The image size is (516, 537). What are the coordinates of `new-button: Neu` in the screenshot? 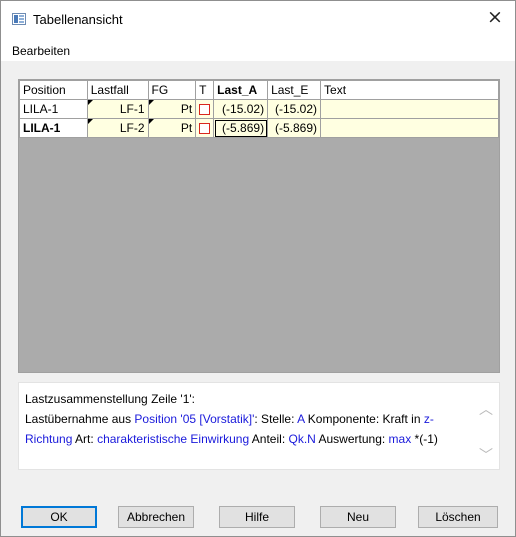 It's located at (358, 517).